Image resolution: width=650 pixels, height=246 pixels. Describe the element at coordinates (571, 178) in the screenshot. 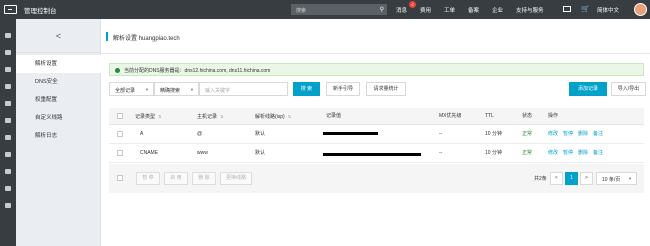

I see `page-1-button: 1` at that location.